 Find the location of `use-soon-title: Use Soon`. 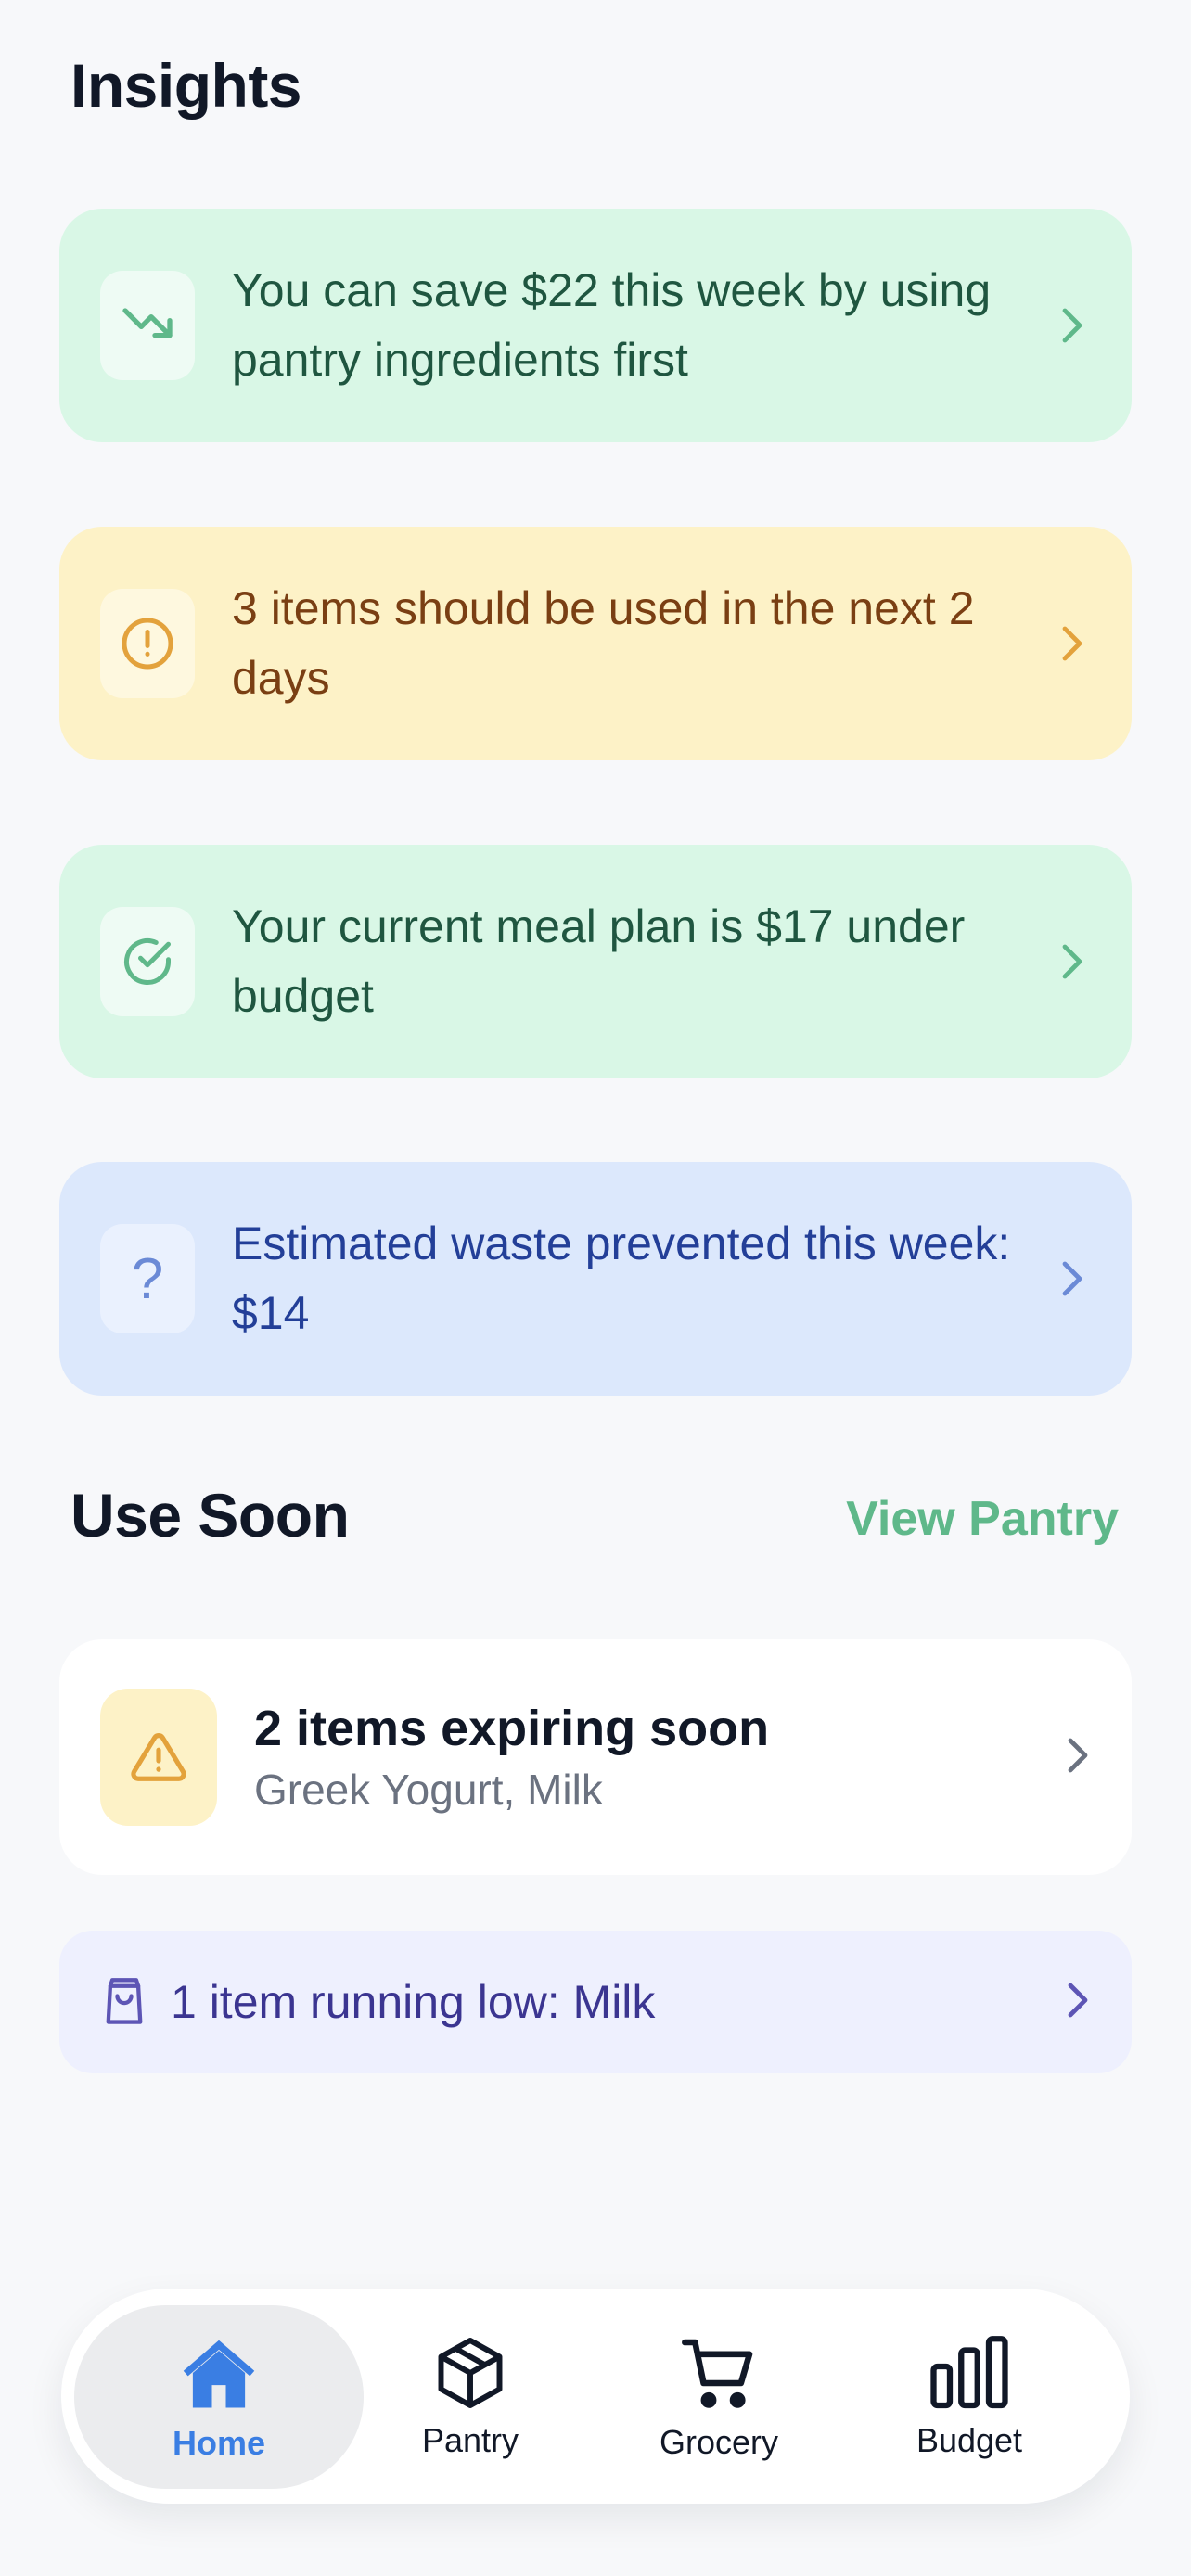

use-soon-title: Use Soon is located at coordinates (210, 1515).